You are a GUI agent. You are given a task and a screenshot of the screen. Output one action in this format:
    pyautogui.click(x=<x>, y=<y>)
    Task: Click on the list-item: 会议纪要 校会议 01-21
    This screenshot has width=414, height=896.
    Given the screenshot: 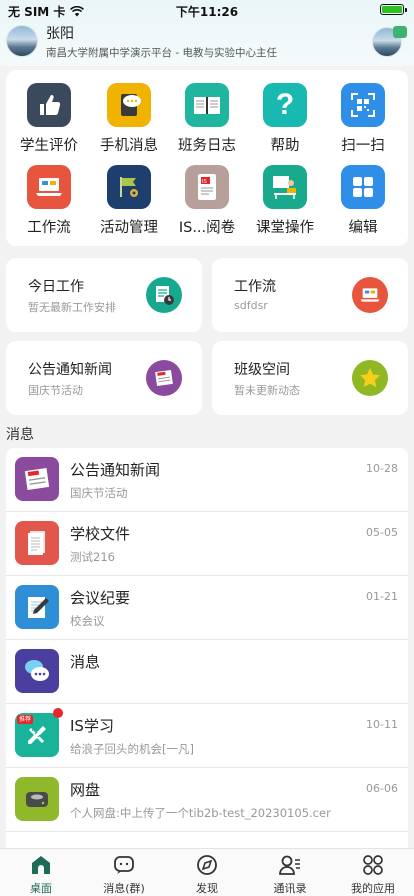 What is the action you would take?
    pyautogui.click(x=207, y=608)
    